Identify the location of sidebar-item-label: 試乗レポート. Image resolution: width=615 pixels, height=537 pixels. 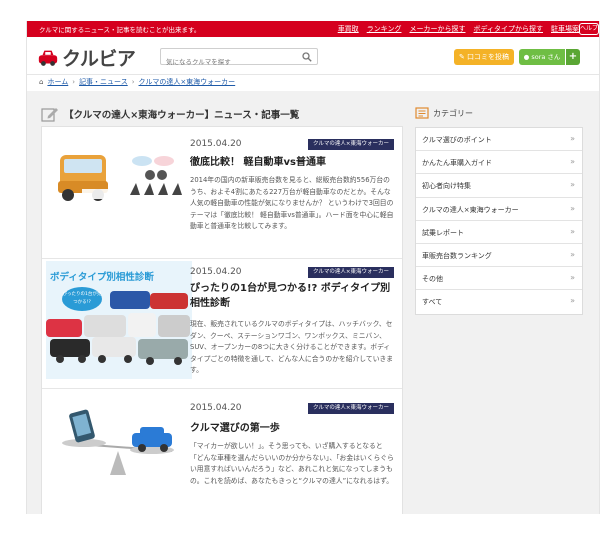
(443, 232).